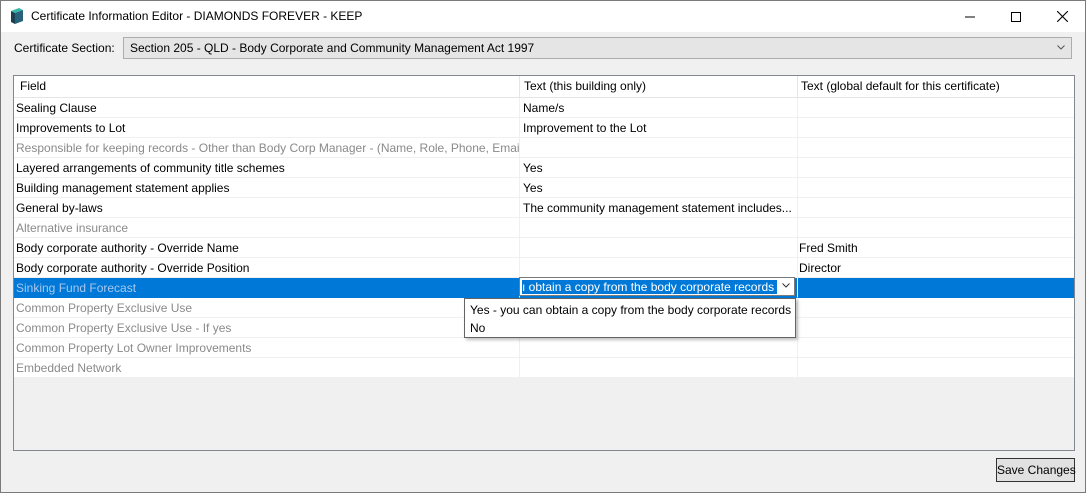  What do you see at coordinates (659, 108) in the screenshot?
I see `building-text-cell: Name/s` at bounding box center [659, 108].